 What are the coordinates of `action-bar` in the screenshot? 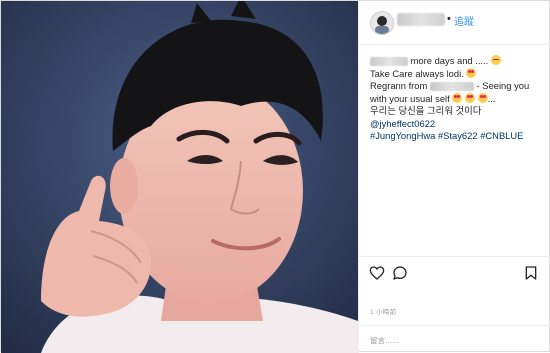 It's located at (454, 271).